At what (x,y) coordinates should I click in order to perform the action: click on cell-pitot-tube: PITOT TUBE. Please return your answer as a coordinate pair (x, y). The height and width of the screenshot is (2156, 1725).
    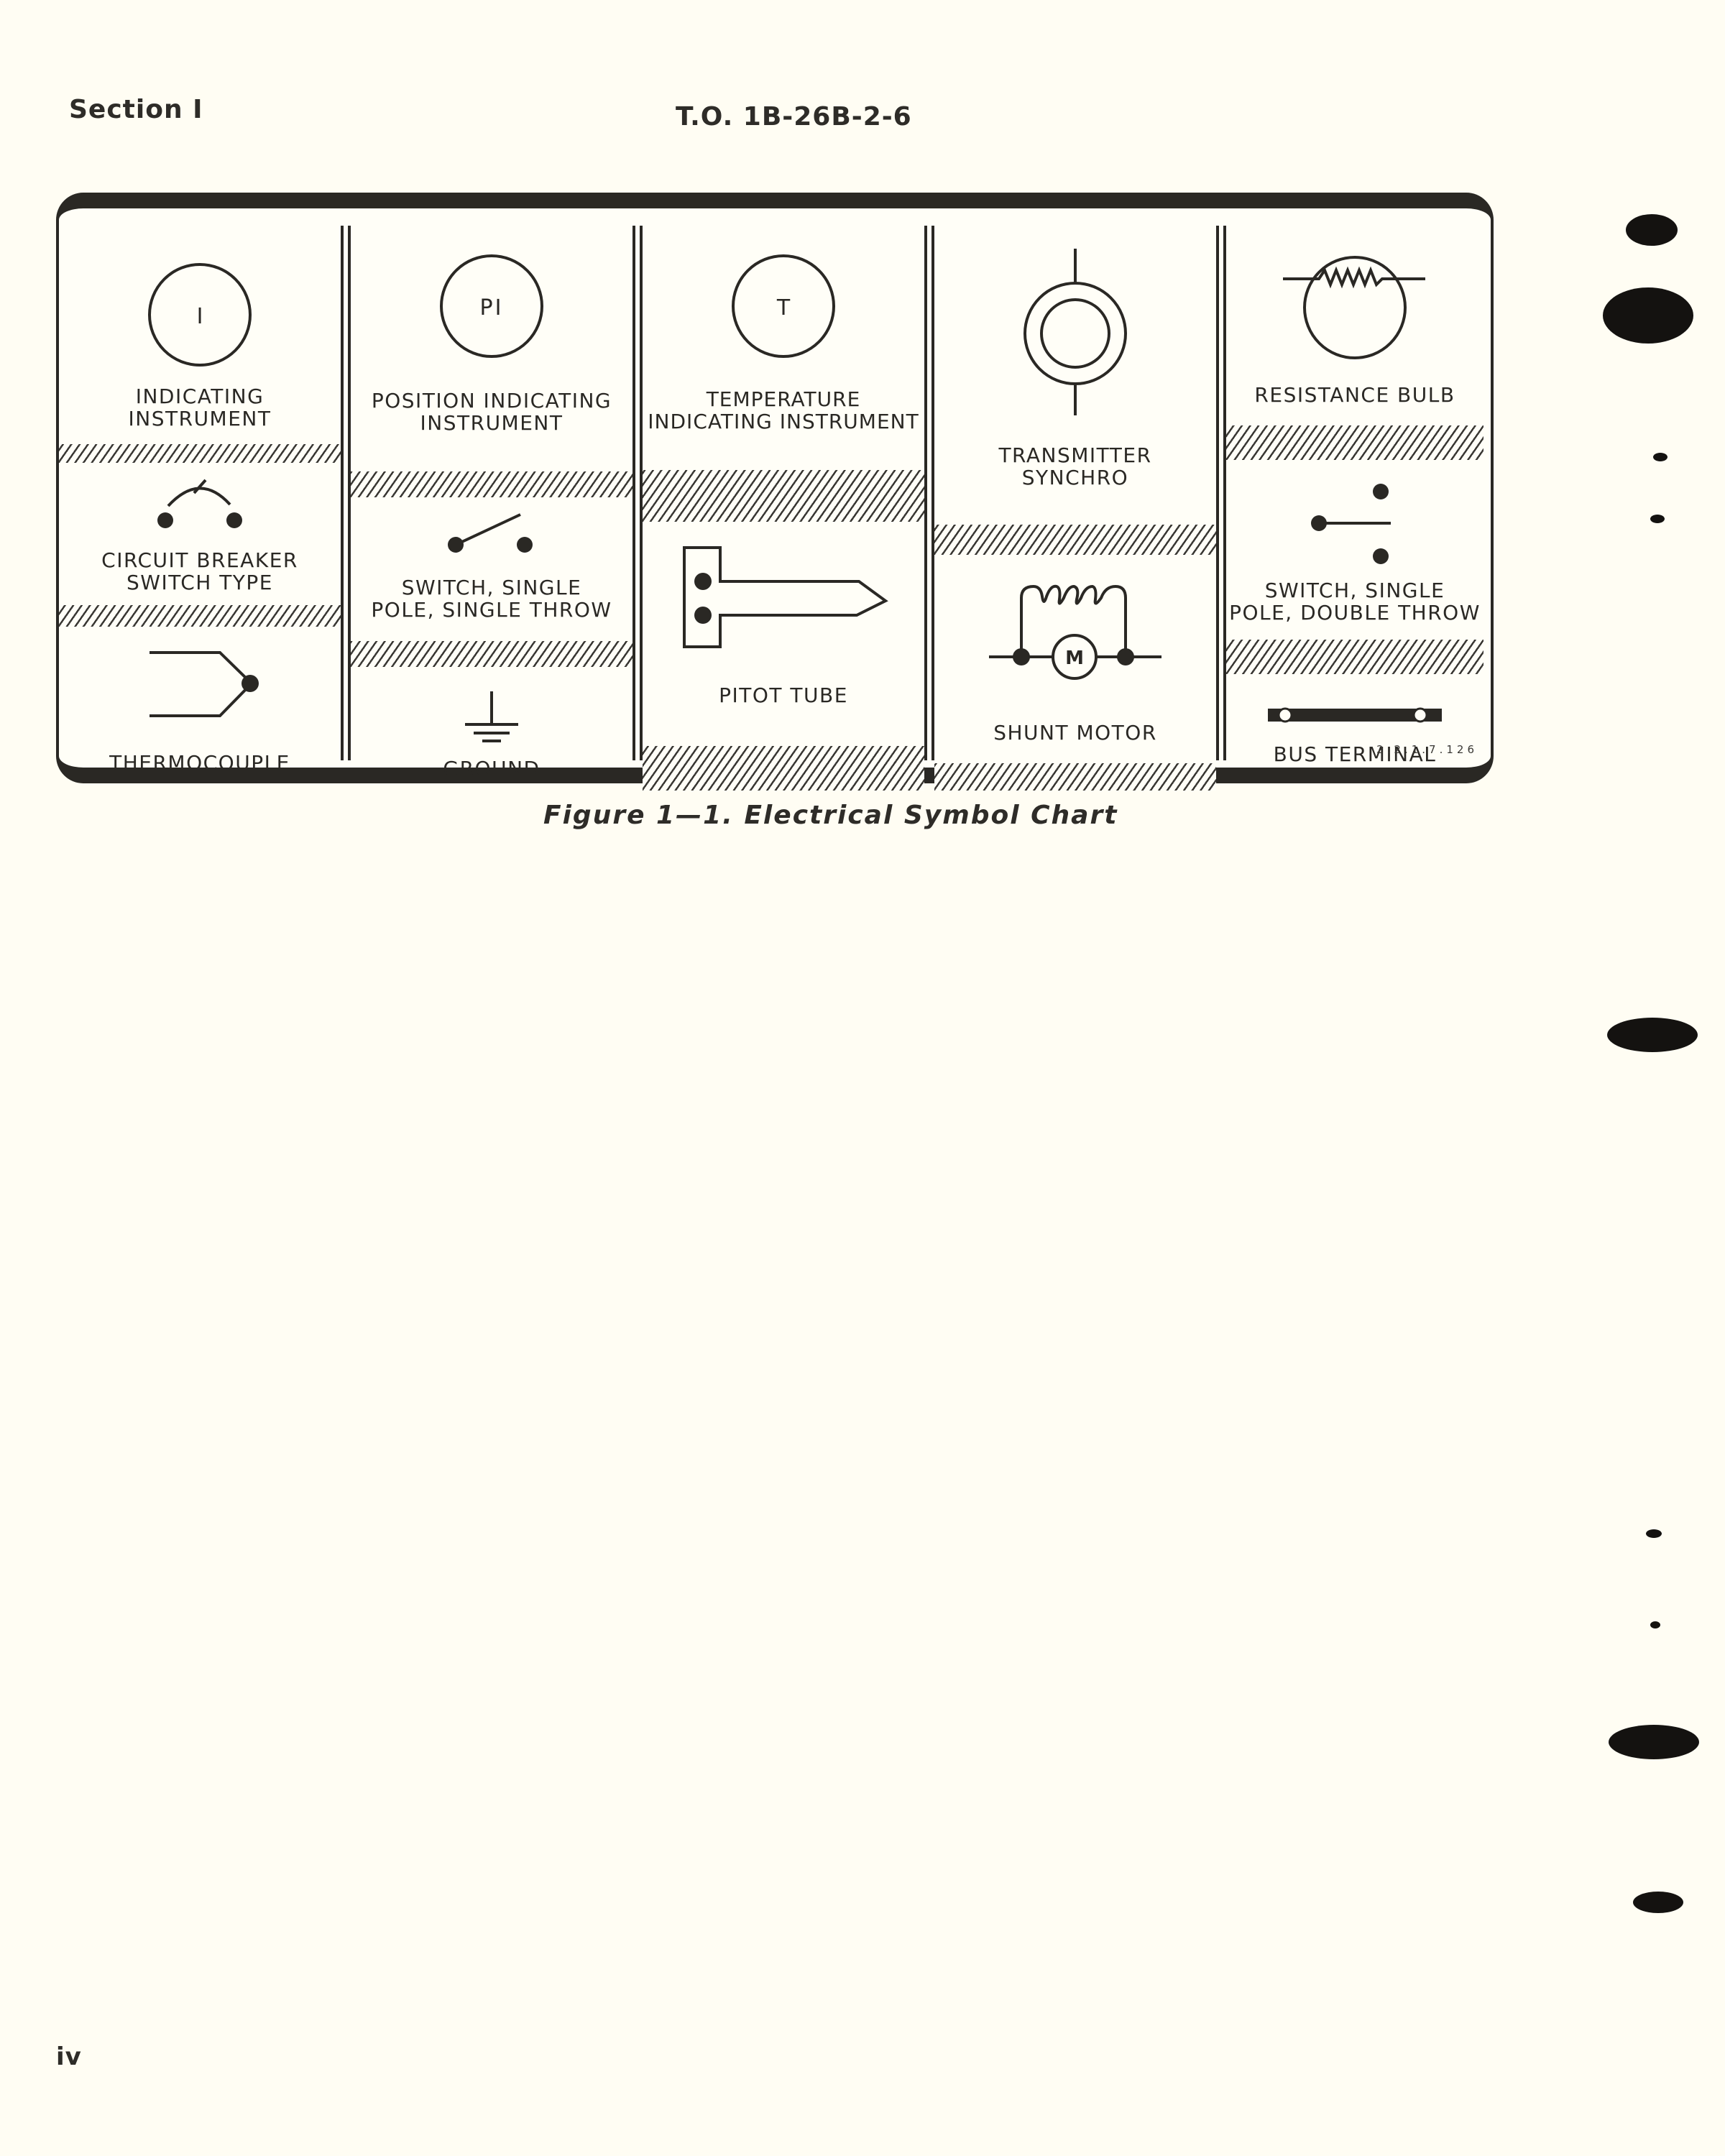
    Looking at the image, I should click on (783, 623).